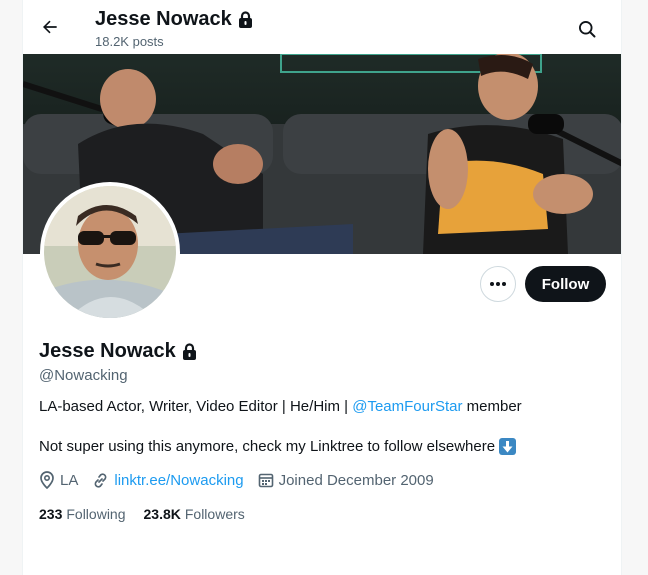 The image size is (648, 575). Describe the element at coordinates (565, 284) in the screenshot. I see `follow-button: Follow` at that location.